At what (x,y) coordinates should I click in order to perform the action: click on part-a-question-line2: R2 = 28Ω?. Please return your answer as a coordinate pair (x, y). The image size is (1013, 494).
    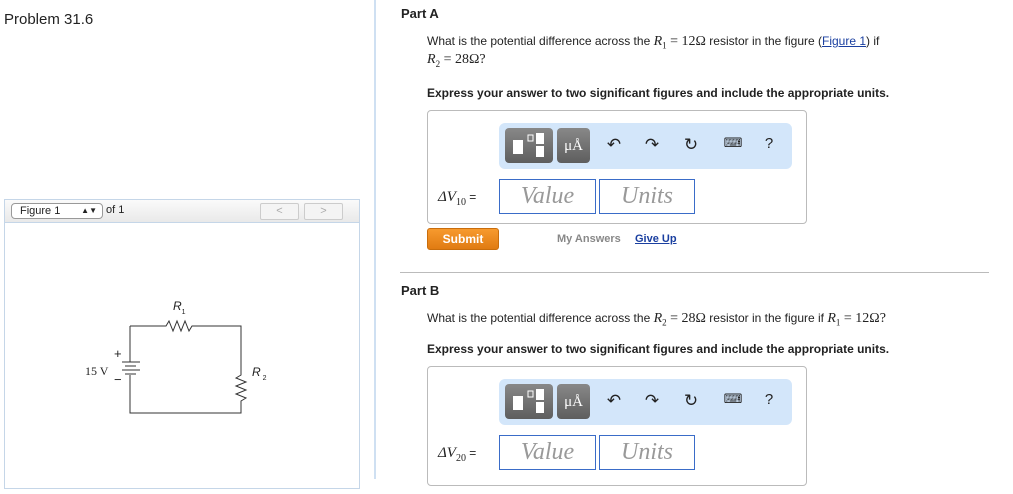
    Looking at the image, I should click on (456, 60).